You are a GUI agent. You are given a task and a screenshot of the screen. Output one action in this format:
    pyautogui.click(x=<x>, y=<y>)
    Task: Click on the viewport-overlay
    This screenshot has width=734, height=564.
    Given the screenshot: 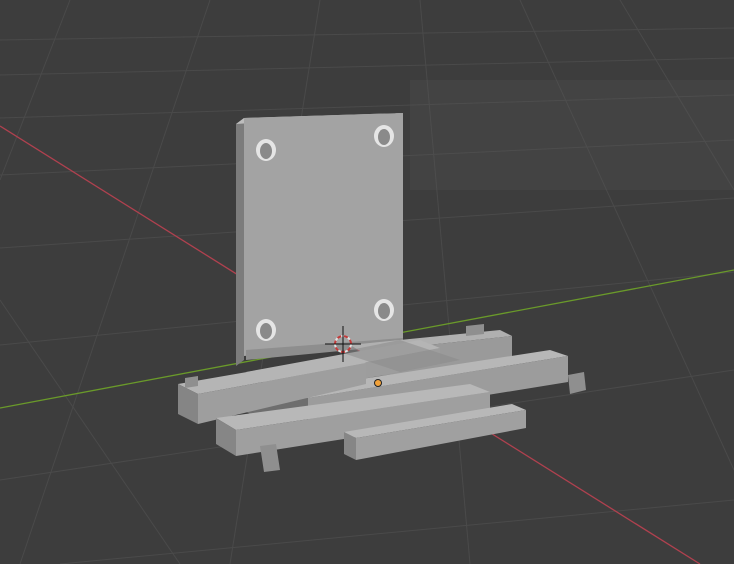 What is the action you would take?
    pyautogui.click(x=572, y=135)
    